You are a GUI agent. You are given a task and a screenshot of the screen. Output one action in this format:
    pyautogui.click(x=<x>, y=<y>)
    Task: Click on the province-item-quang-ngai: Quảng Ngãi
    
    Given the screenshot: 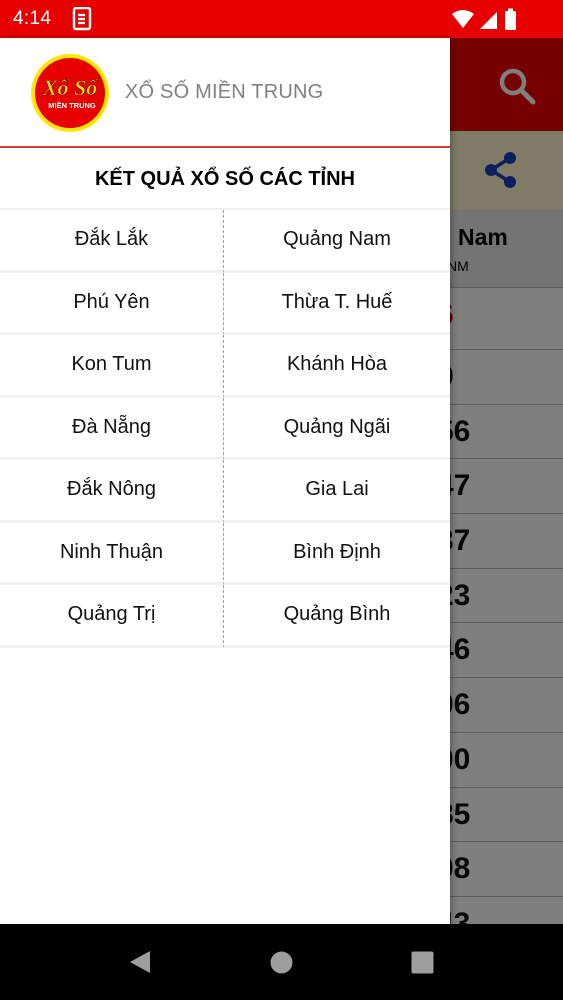 What is the action you would take?
    pyautogui.click(x=337, y=429)
    